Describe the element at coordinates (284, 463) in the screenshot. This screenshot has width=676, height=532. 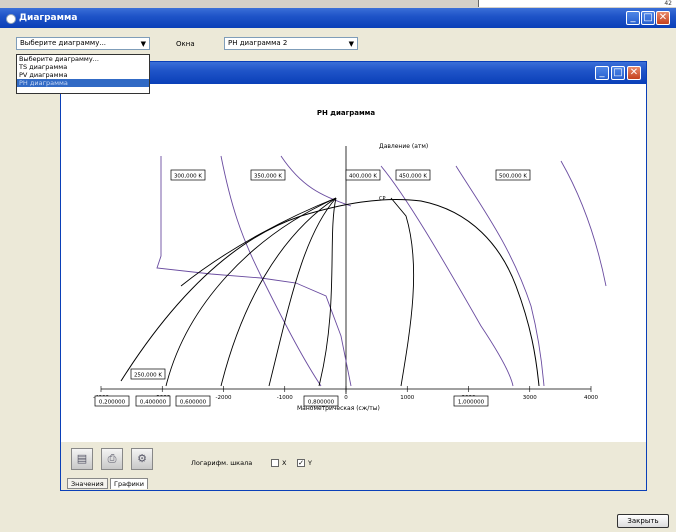
I see `x-checkbox-label: X` at that location.